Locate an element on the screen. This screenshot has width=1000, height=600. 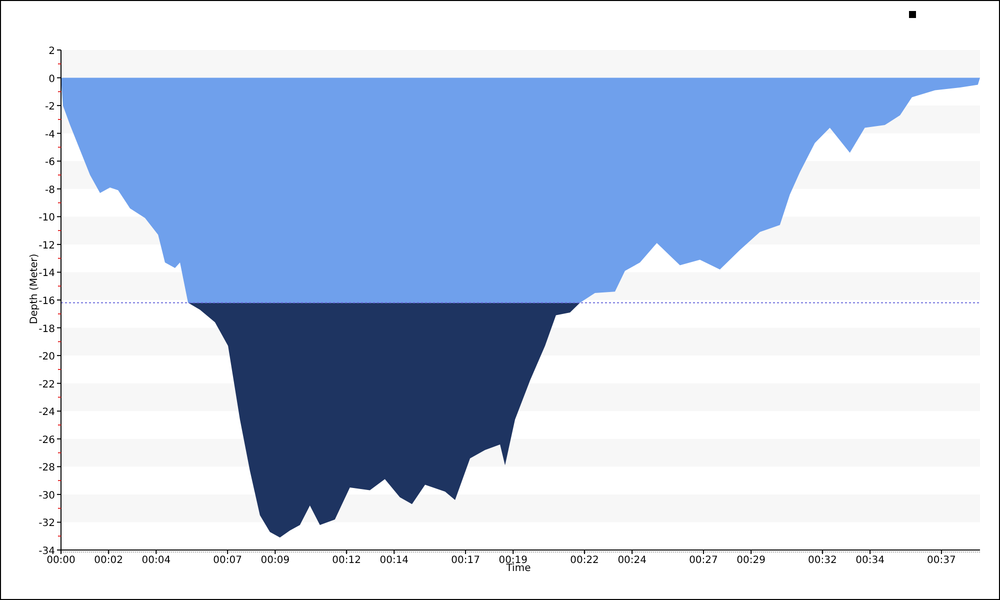
x-tick-label: 00:24 is located at coordinates (632, 560).